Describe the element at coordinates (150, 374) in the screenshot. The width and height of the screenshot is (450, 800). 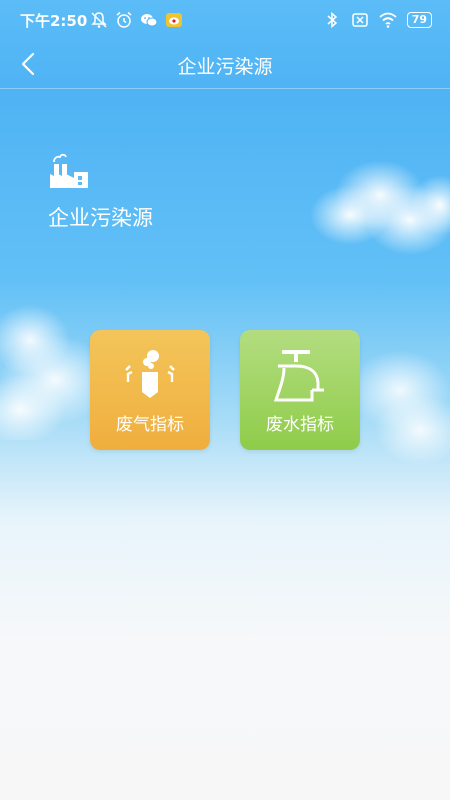
I see `chimney-smoke-icon` at that location.